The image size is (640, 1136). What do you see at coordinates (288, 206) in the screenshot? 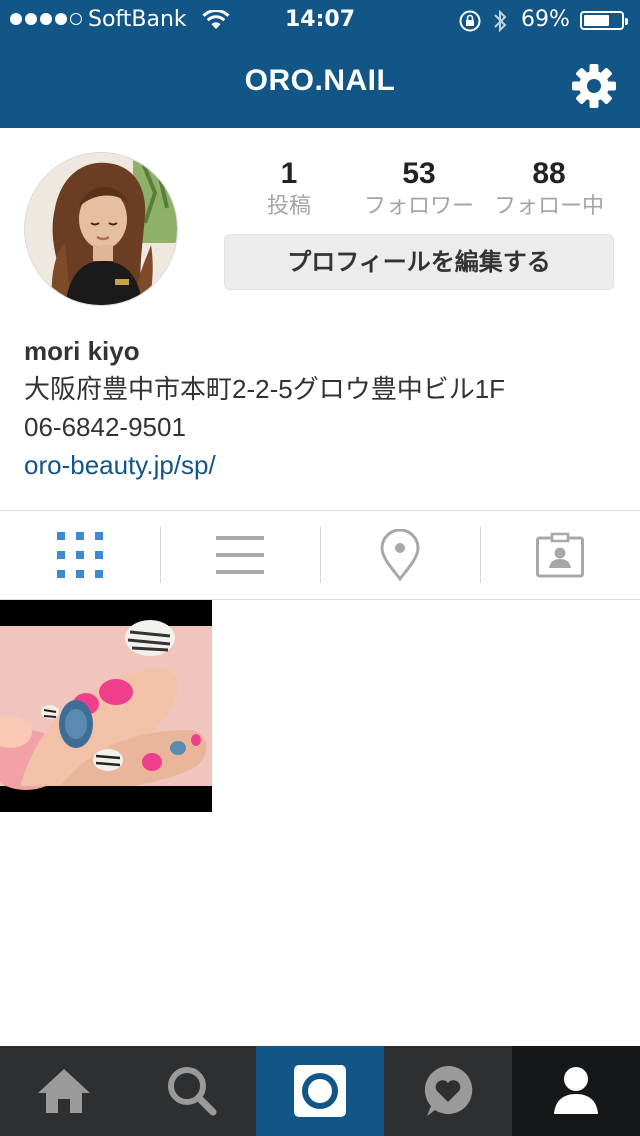
I see `stat-label: 投稿` at bounding box center [288, 206].